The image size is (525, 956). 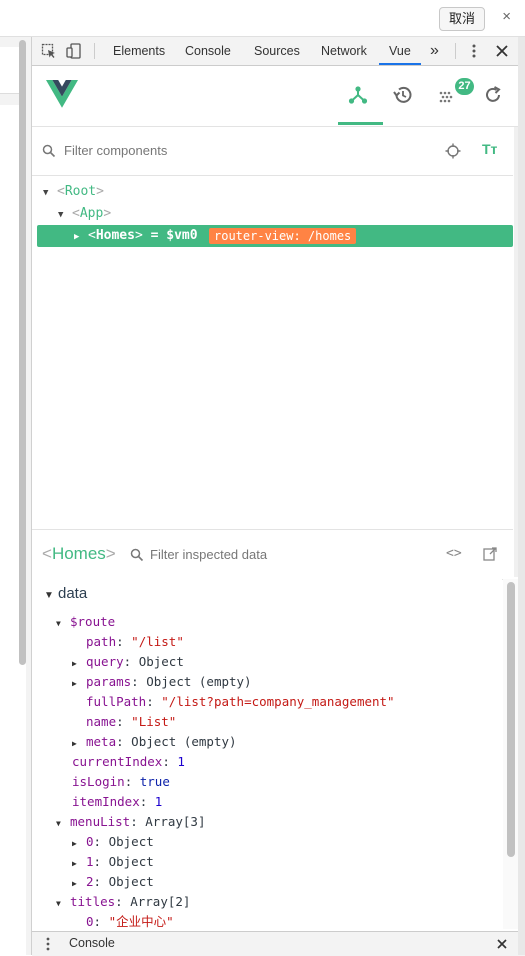 I want to click on format-names-icon: Tт, so click(x=489, y=149).